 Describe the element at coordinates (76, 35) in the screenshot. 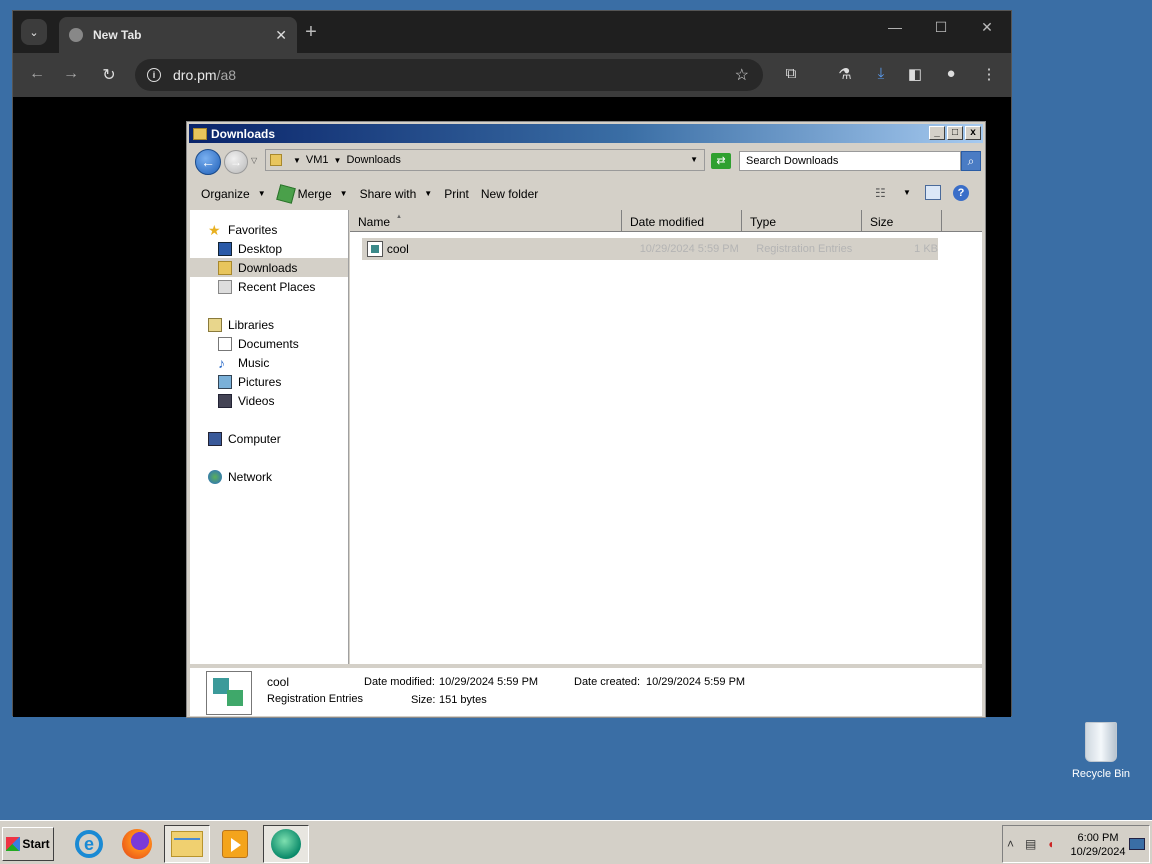

I see `globe-icon` at that location.